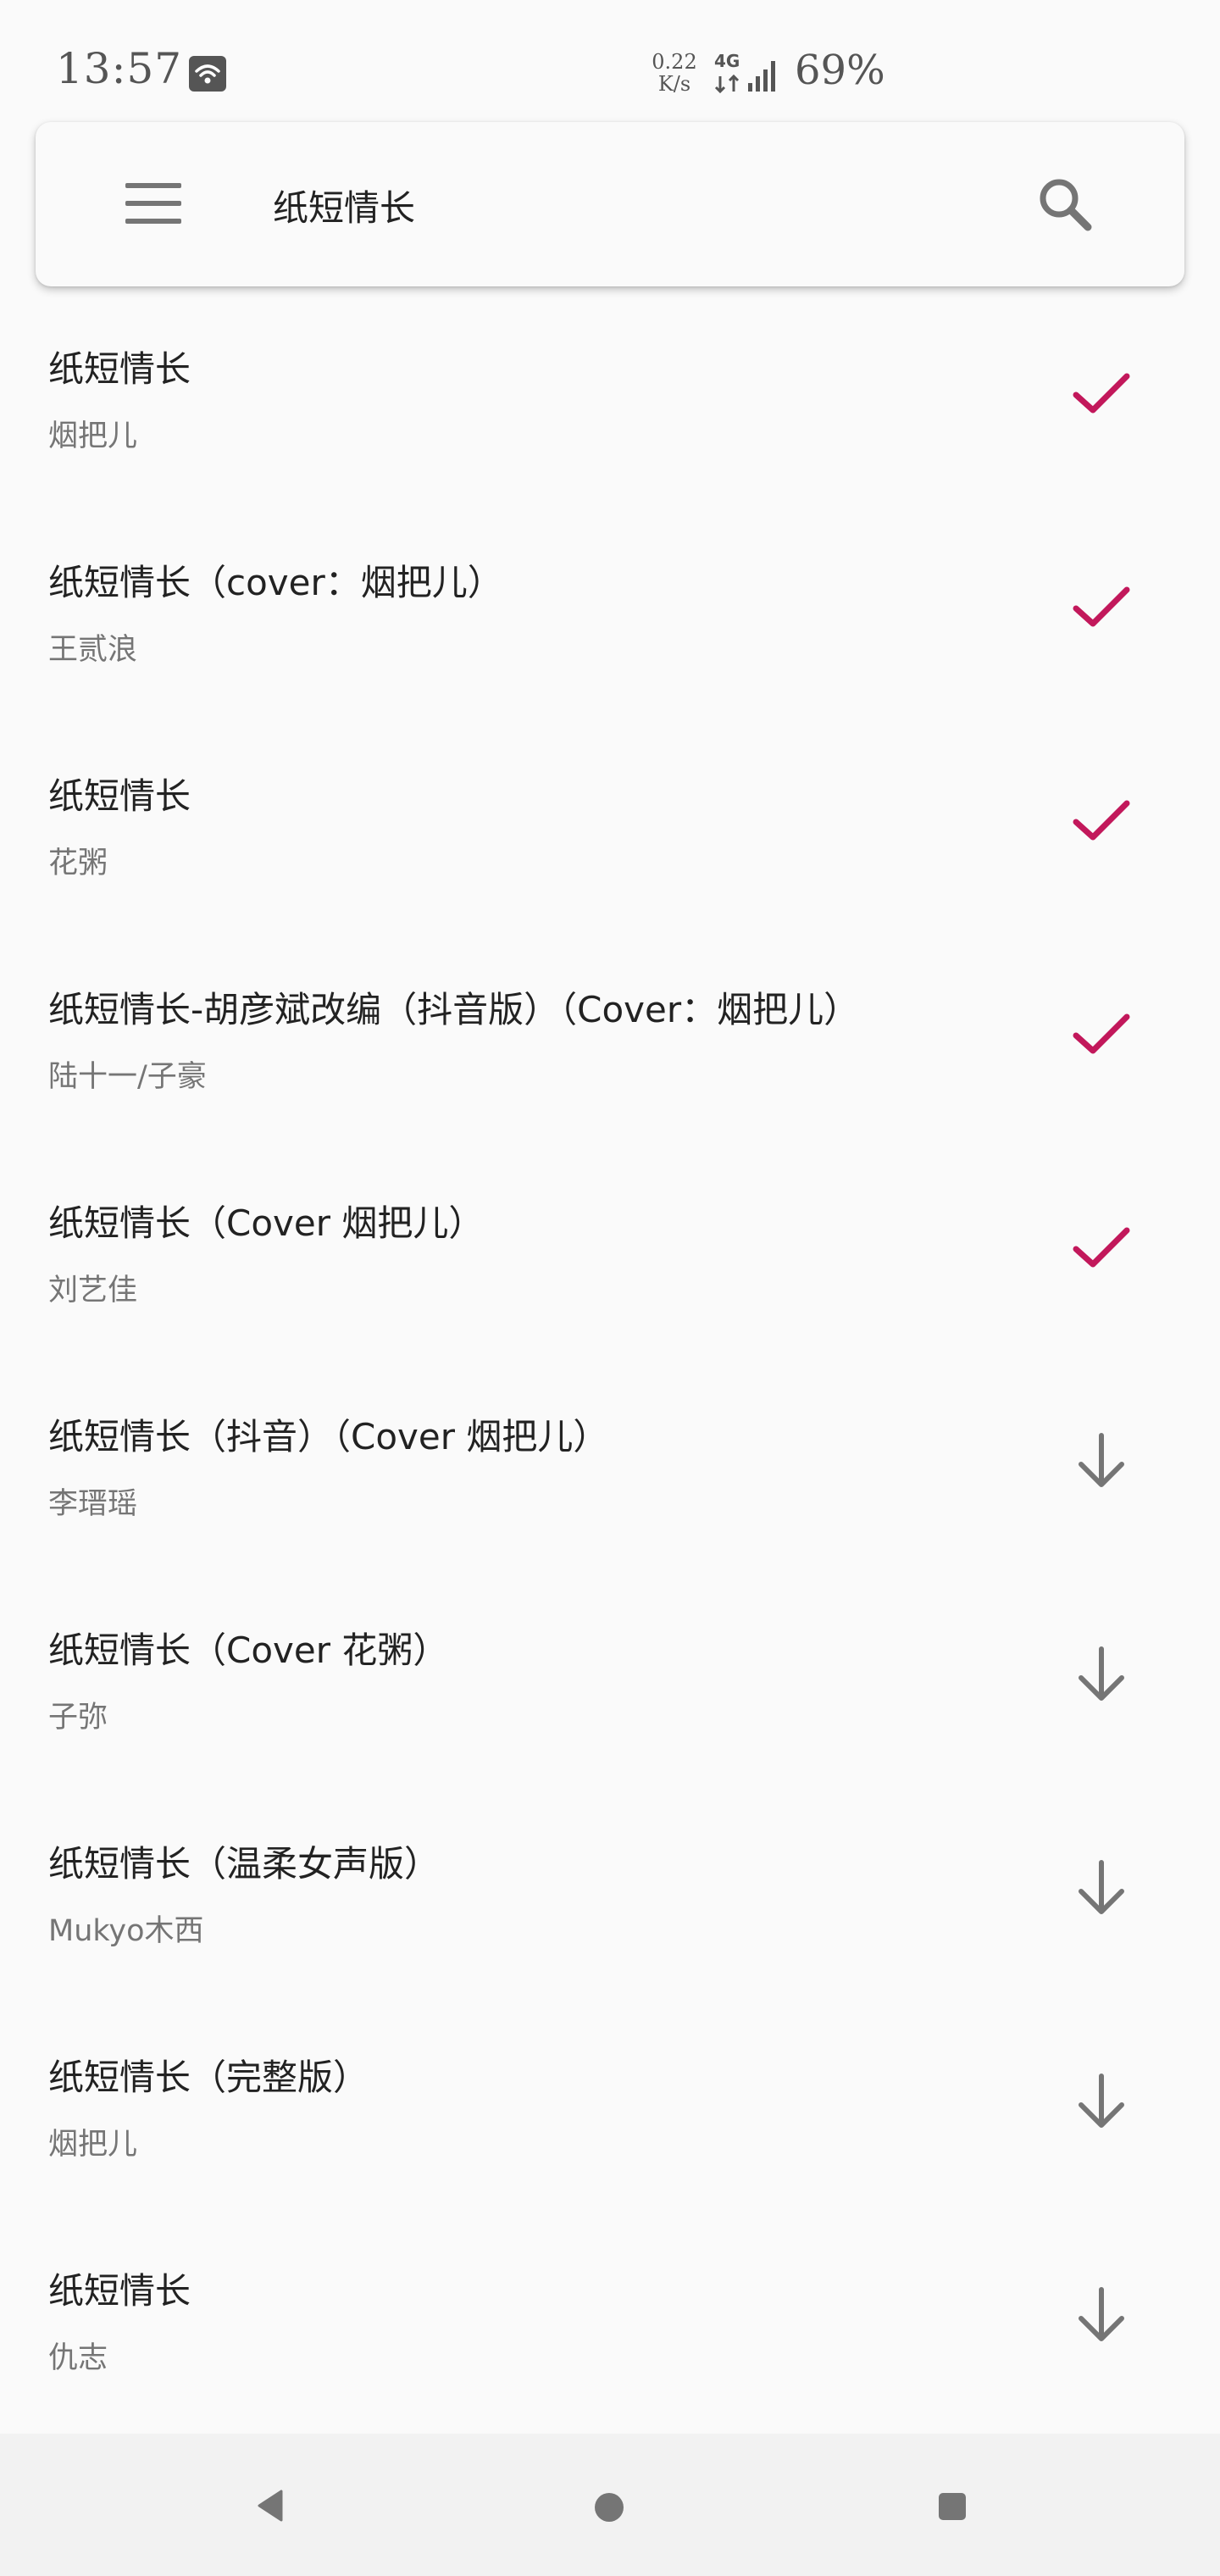 The height and width of the screenshot is (2576, 1220). What do you see at coordinates (344, 205) in the screenshot?
I see `search-input: 纸短情长` at bounding box center [344, 205].